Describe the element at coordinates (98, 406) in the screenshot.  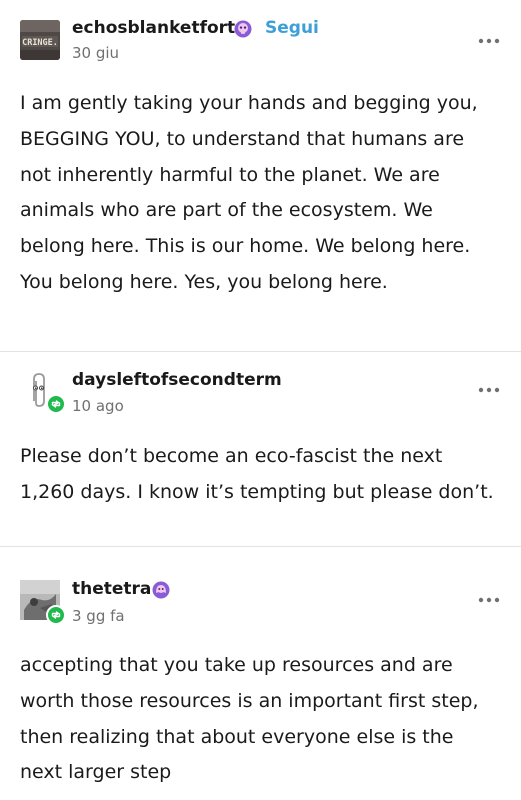
I see `timestamp: 10 ago` at that location.